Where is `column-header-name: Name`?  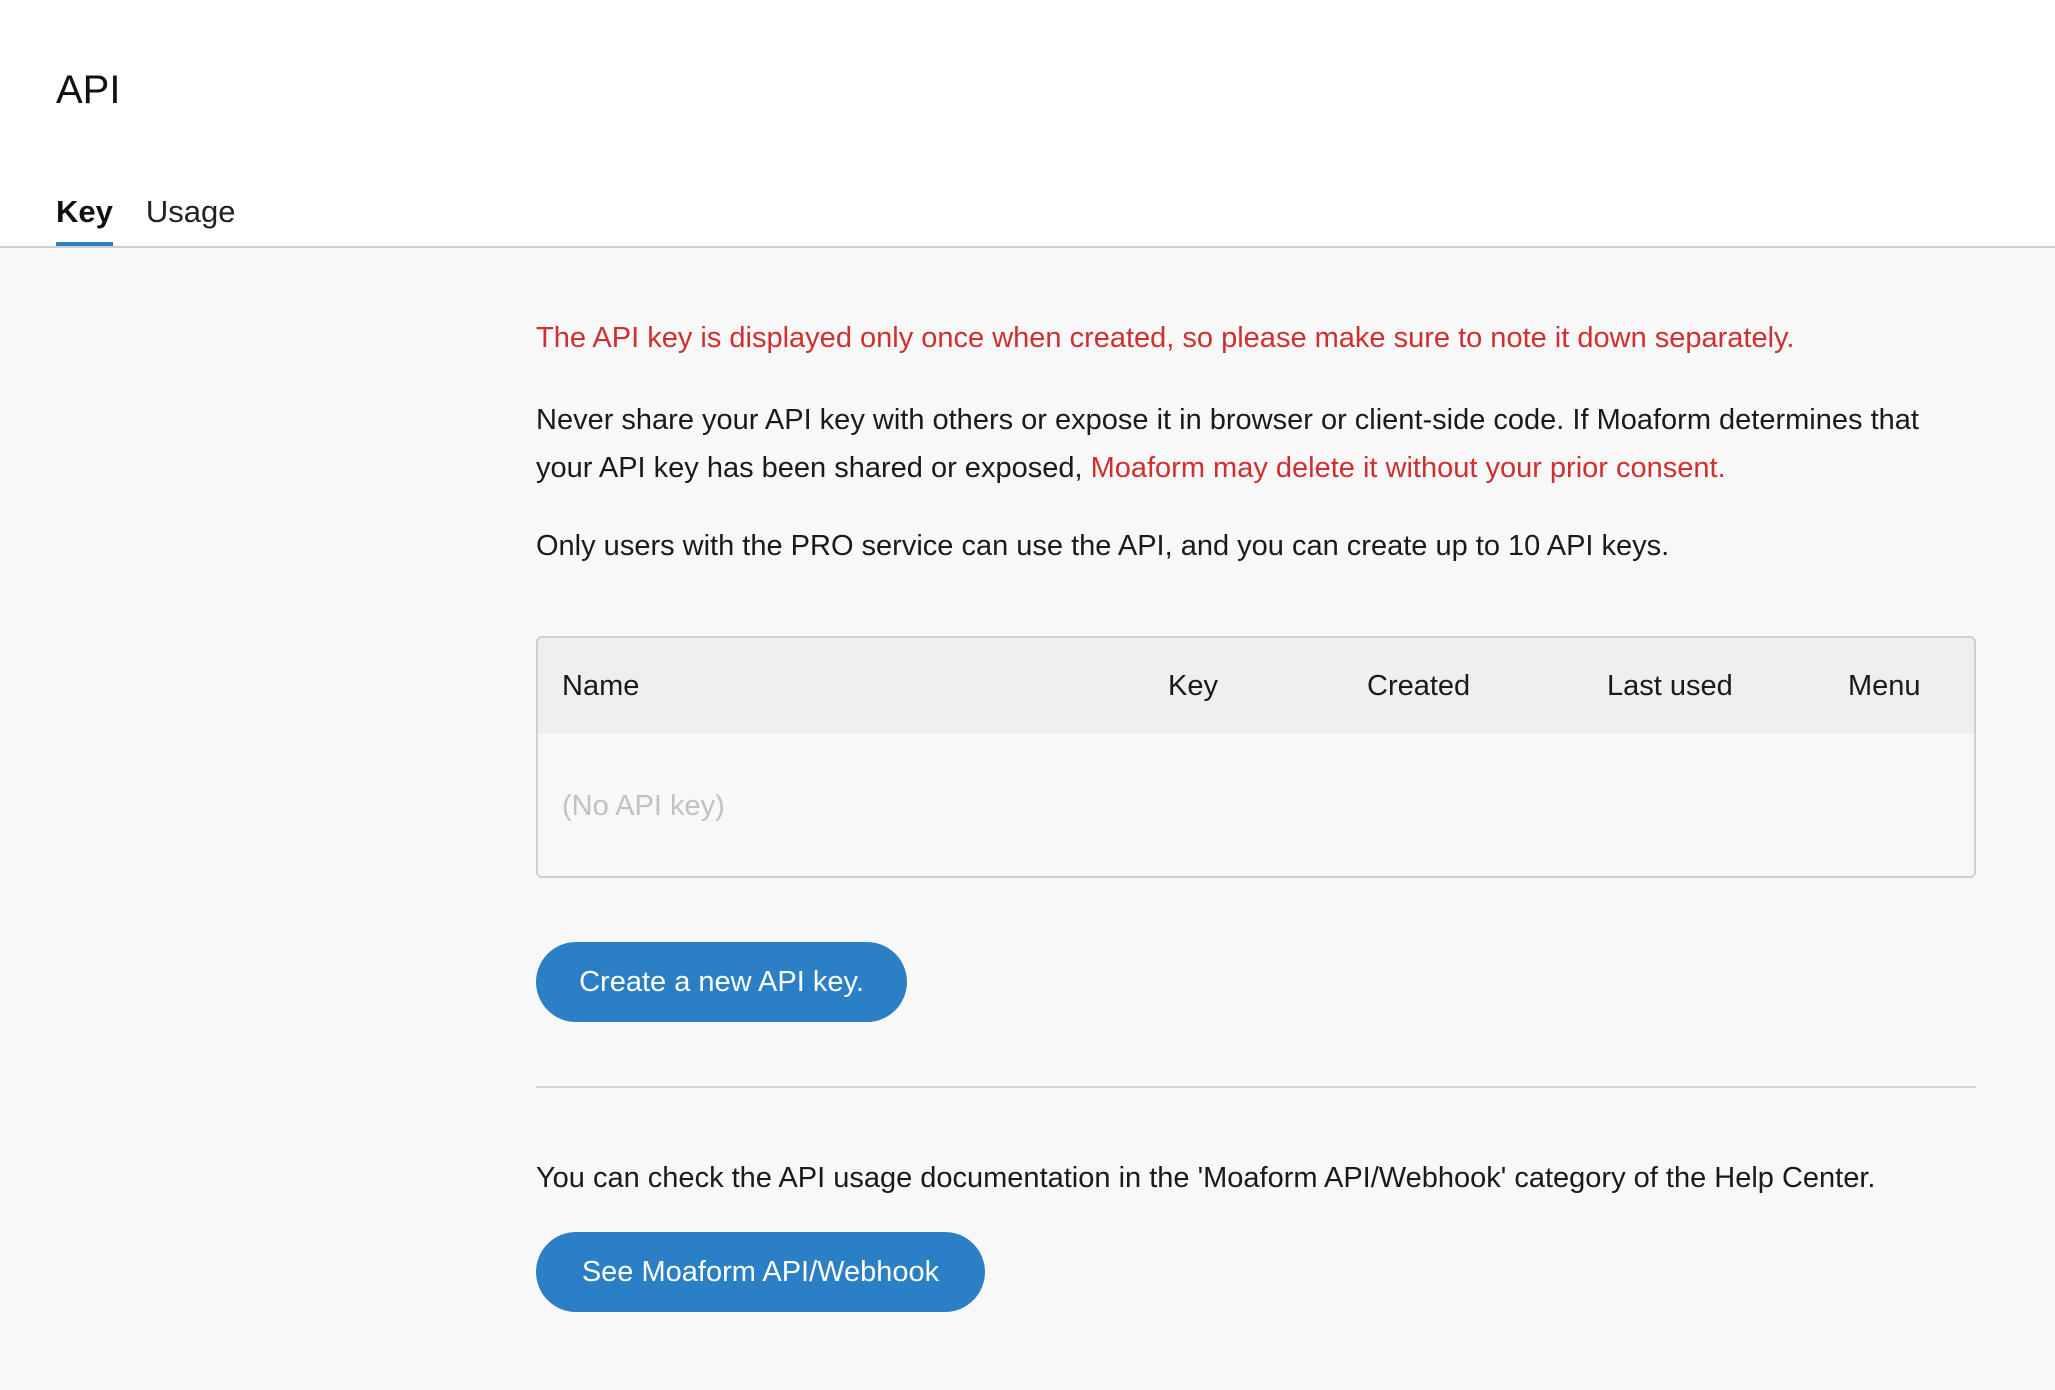 column-header-name: Name is located at coordinates (601, 686).